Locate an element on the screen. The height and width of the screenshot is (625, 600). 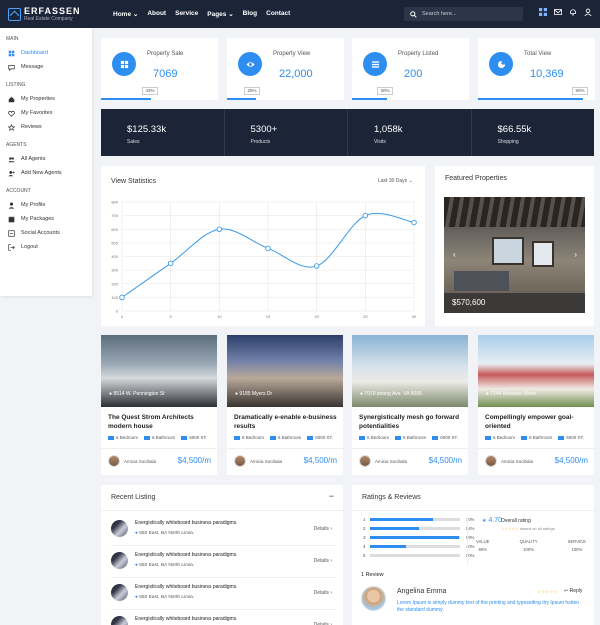
sidebar-item-label: Message is located at coordinates (32, 67).